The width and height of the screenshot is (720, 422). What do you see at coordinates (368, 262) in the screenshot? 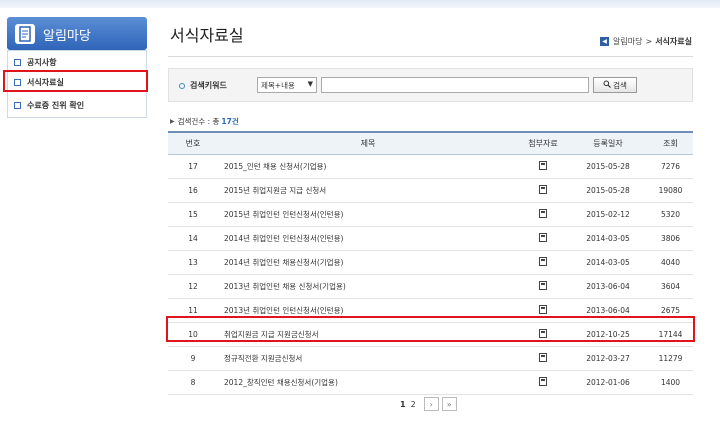
I see `row-title-link: 2014년 취업인턴 채용신청서(기업용)` at bounding box center [368, 262].